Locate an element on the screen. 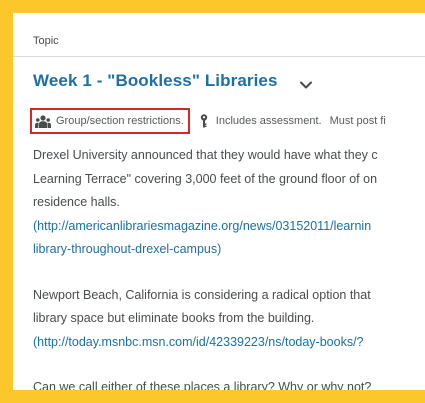  restriction-label: Group/section restrictions. is located at coordinates (120, 121).